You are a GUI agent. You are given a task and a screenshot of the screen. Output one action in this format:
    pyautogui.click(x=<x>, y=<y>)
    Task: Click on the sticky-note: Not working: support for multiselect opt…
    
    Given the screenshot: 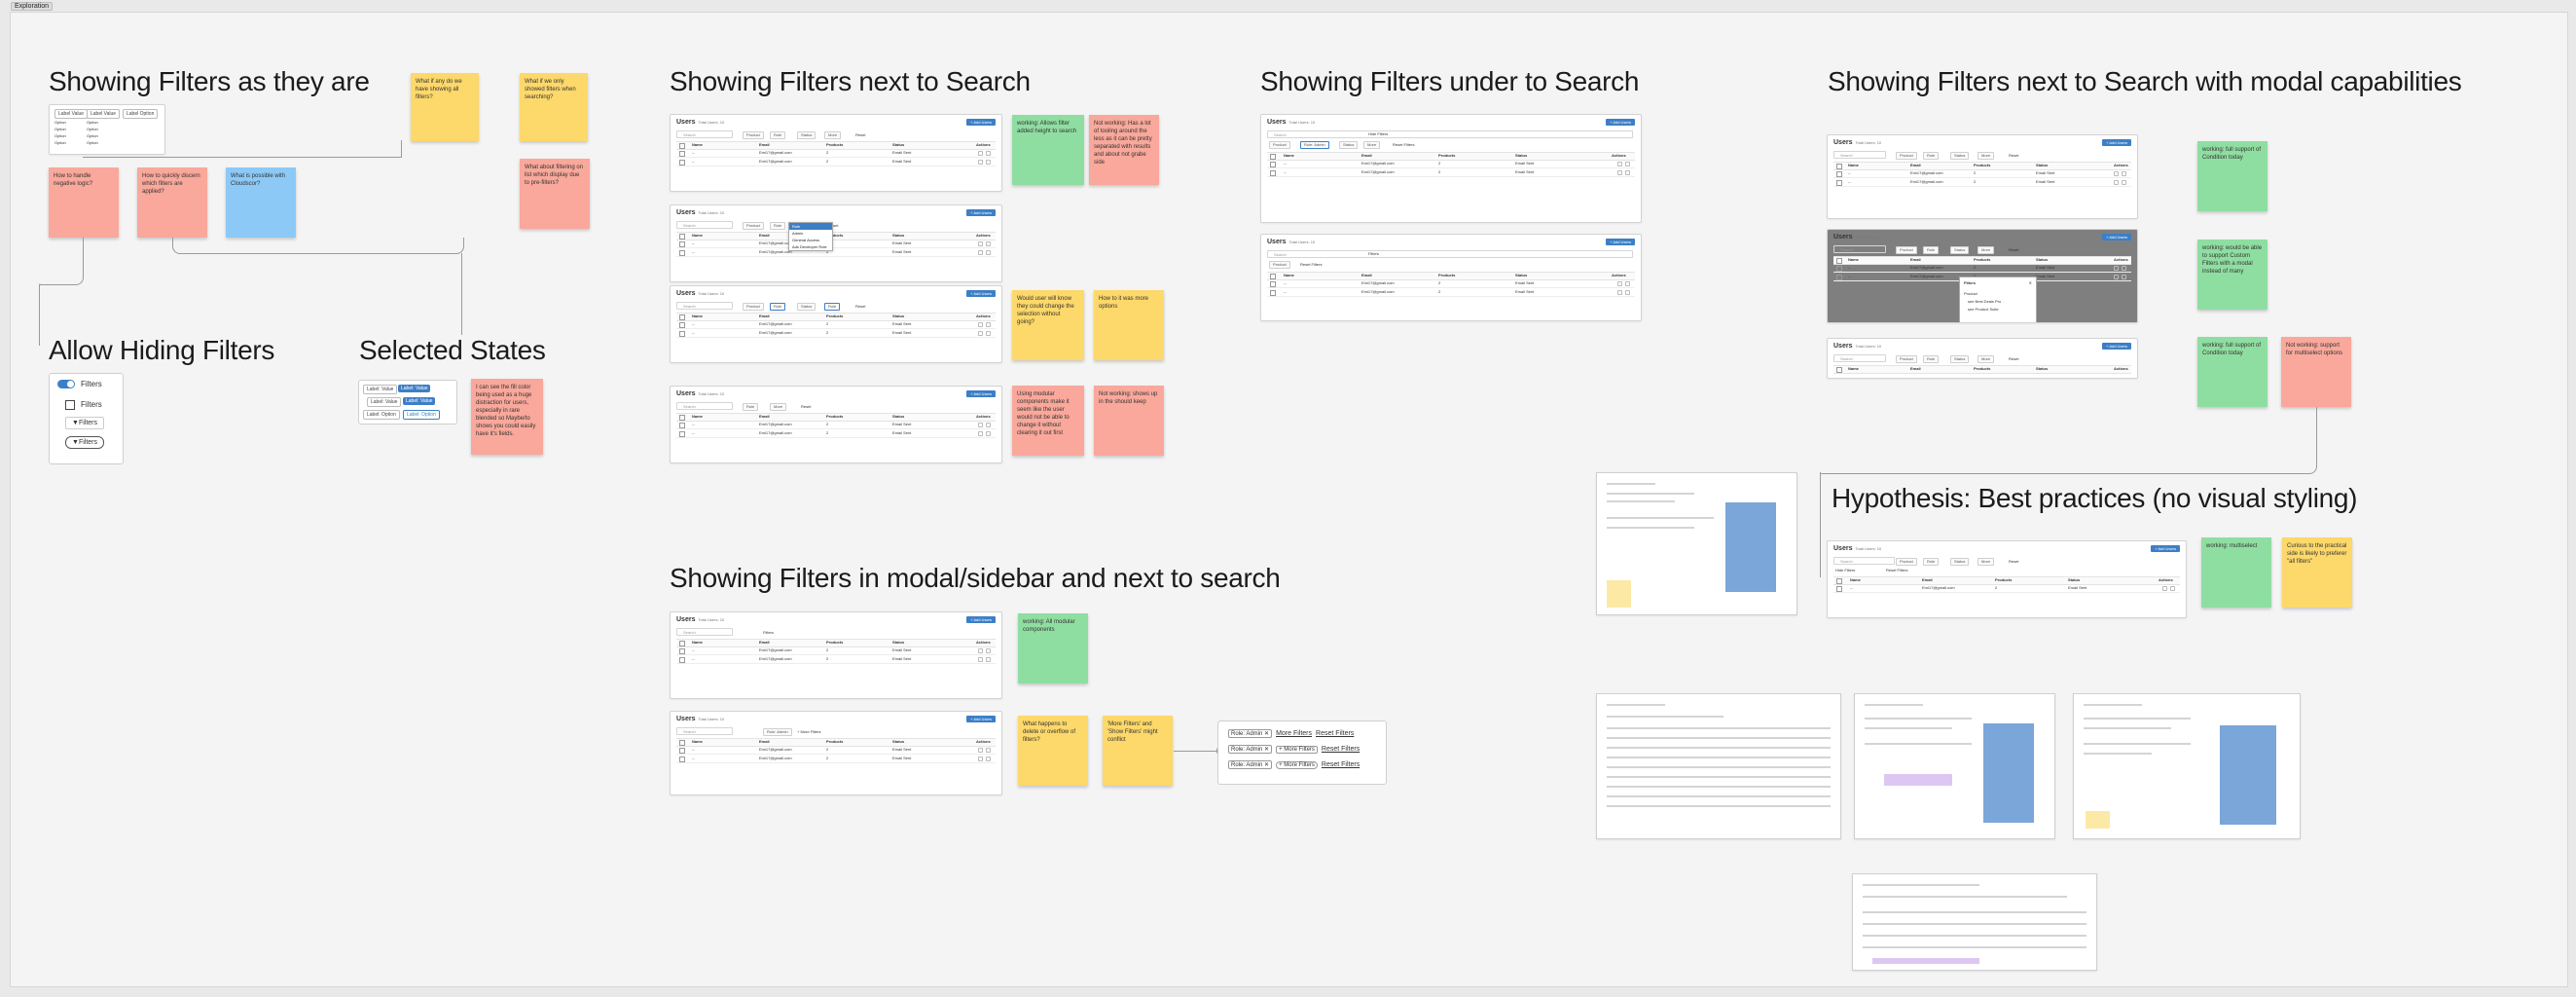 What is the action you would take?
    pyautogui.click(x=2316, y=372)
    